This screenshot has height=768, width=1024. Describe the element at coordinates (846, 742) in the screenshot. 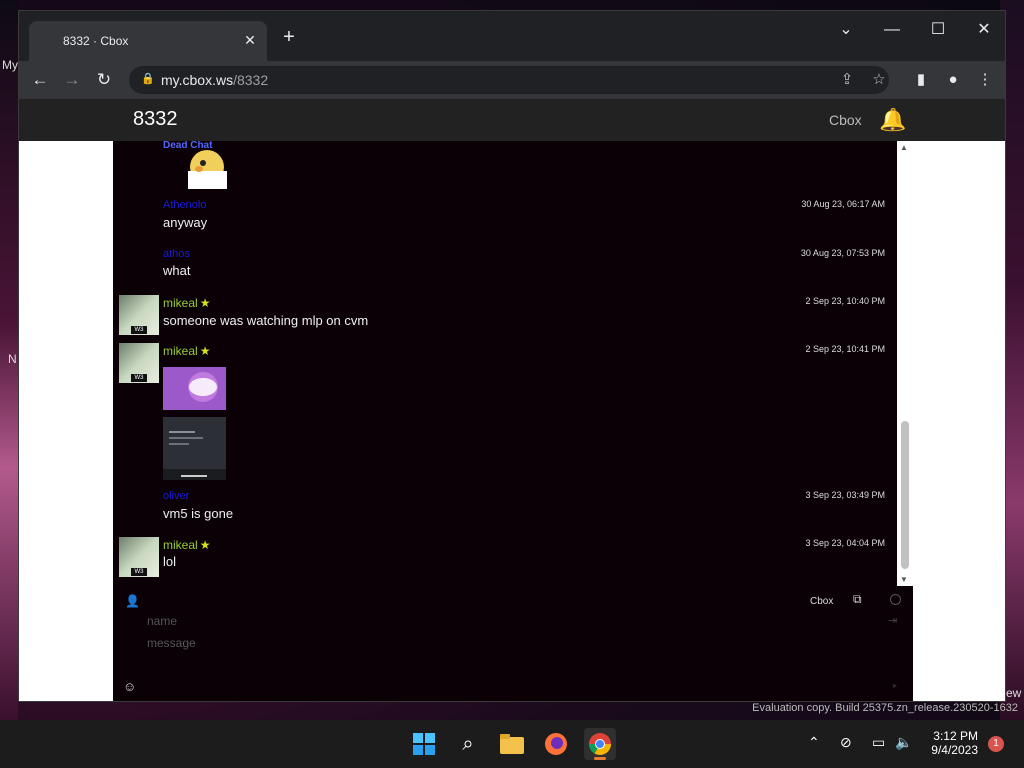

I see `network-icon: ⊘` at that location.